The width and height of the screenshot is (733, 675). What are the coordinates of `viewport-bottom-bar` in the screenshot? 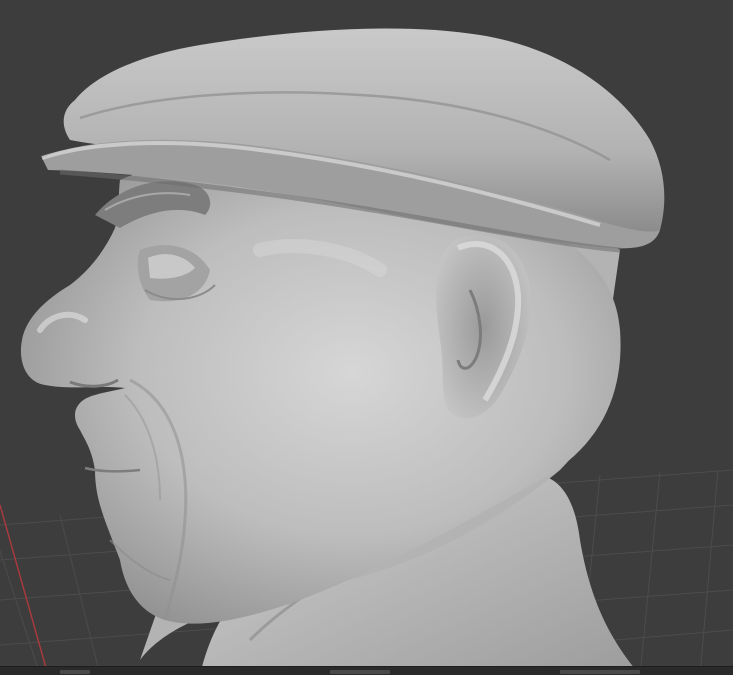 It's located at (366, 670).